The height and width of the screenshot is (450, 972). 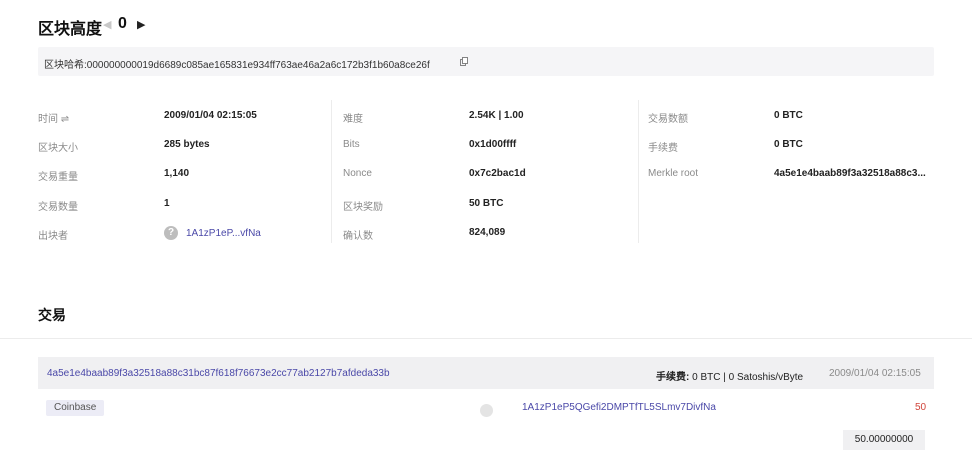 I want to click on question-circle-icon: ?, so click(x=171, y=233).